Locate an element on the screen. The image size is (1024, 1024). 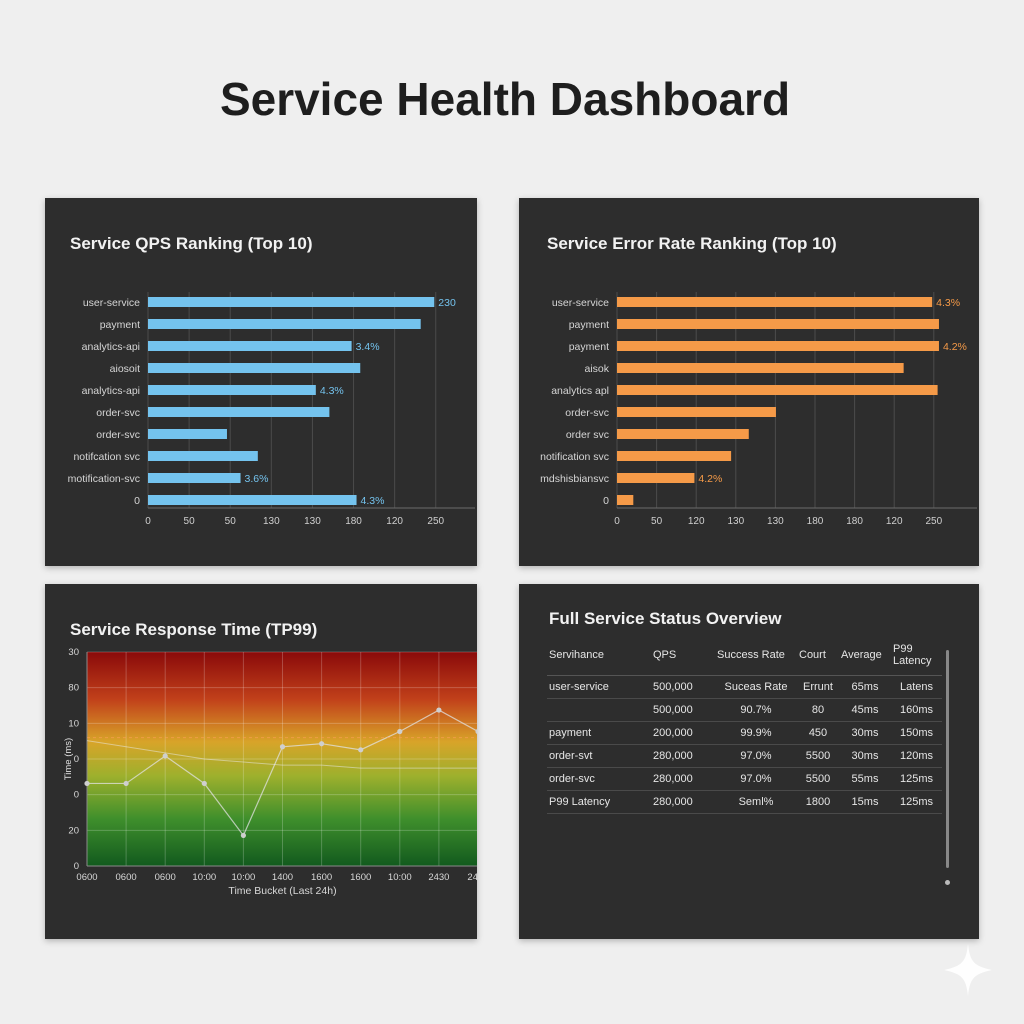
category-label: aiosoit is located at coordinates (125, 369).